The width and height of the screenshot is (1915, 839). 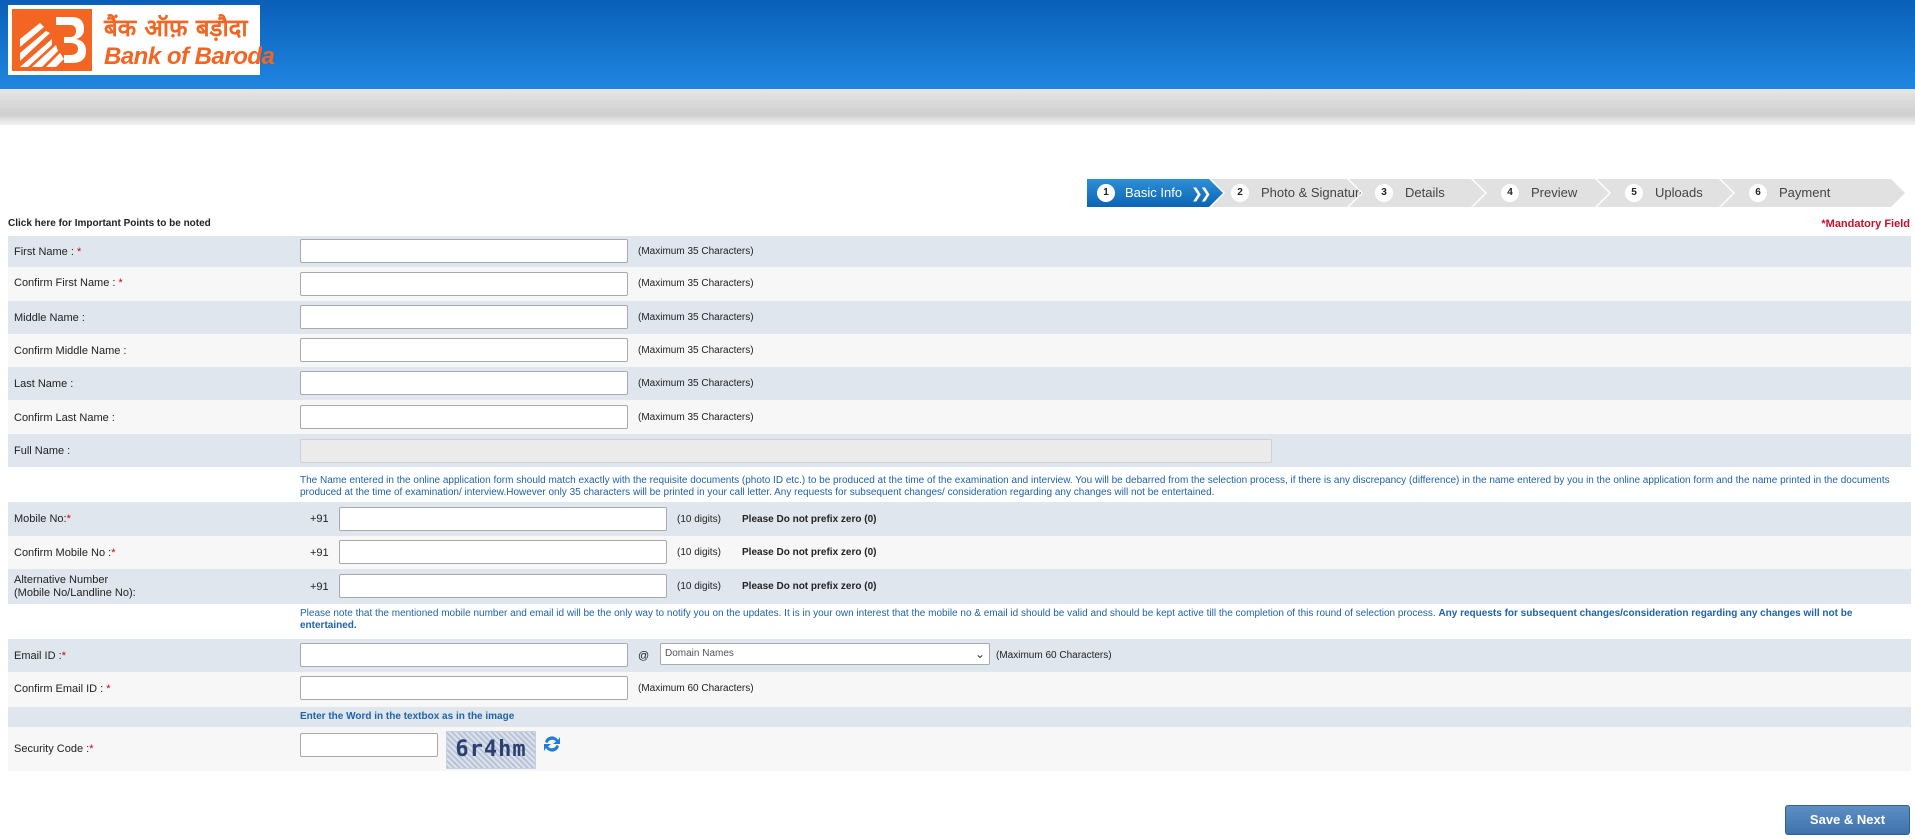 What do you see at coordinates (503, 586) in the screenshot?
I see `alt-number-input` at bounding box center [503, 586].